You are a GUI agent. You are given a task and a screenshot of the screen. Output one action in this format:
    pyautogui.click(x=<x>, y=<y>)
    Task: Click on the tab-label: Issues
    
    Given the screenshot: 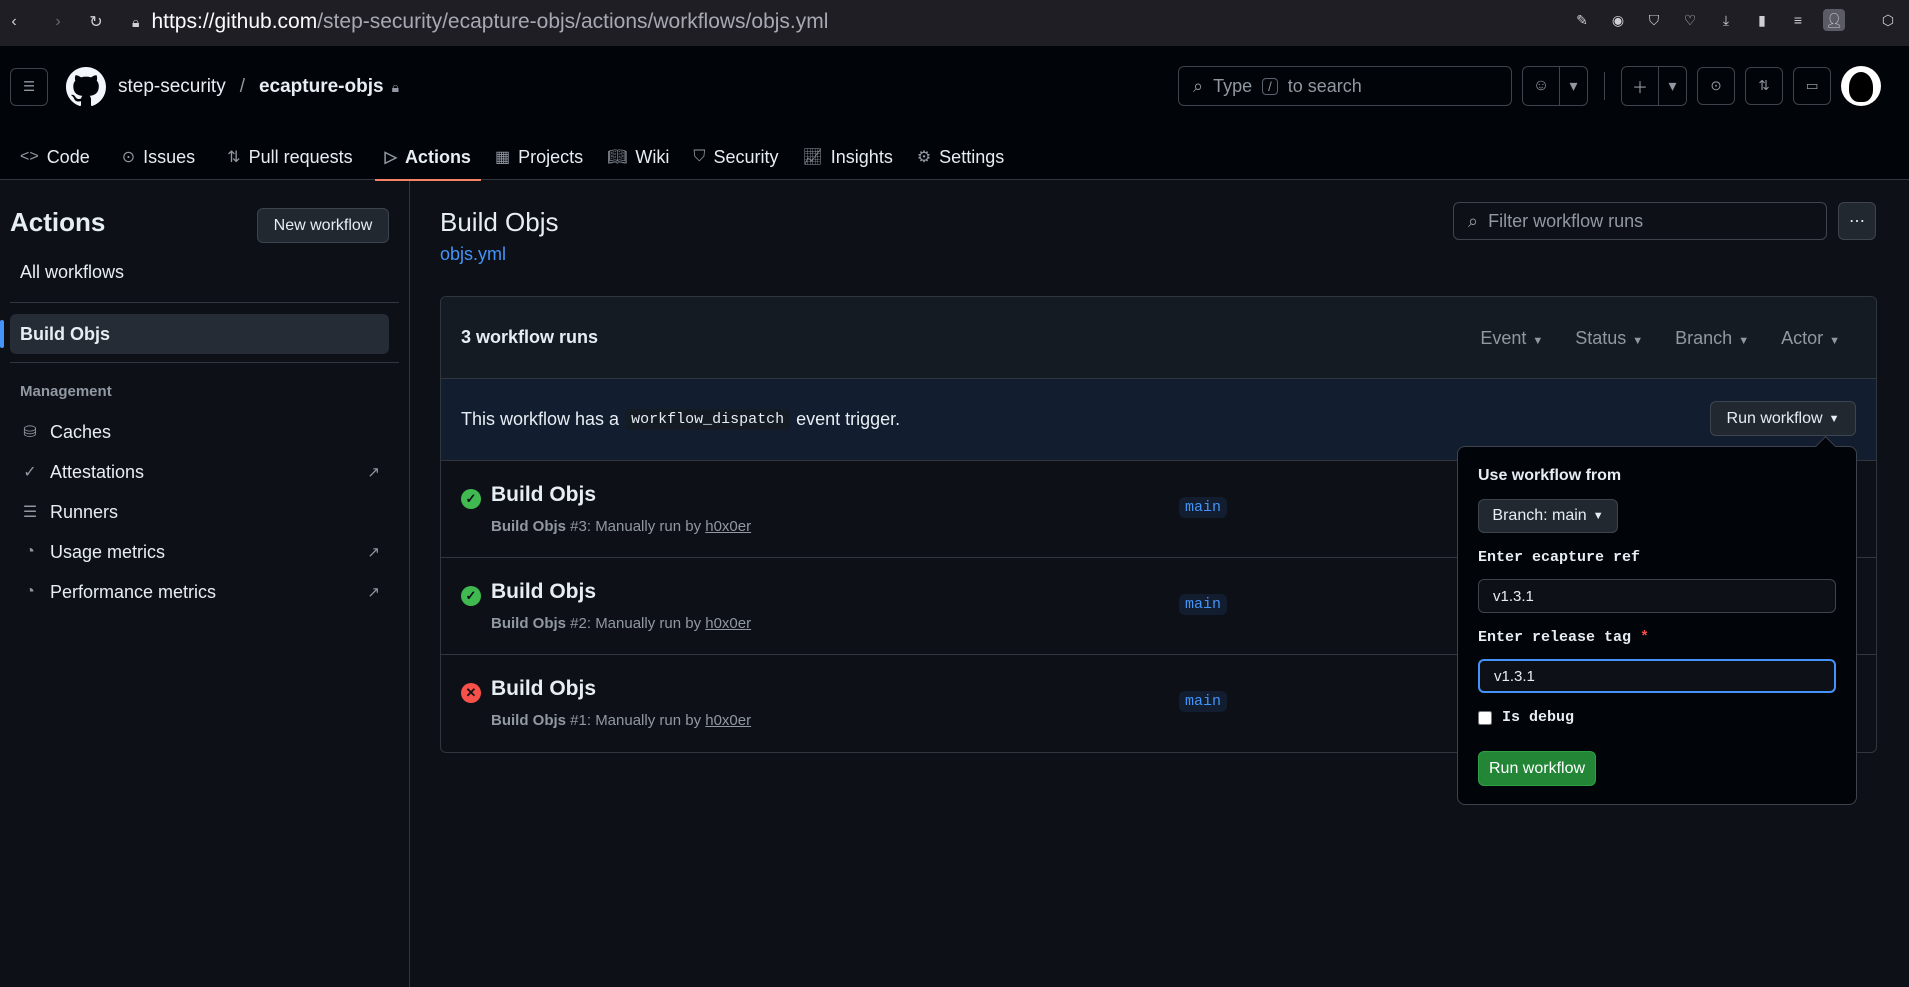 What is the action you would take?
    pyautogui.click(x=169, y=156)
    